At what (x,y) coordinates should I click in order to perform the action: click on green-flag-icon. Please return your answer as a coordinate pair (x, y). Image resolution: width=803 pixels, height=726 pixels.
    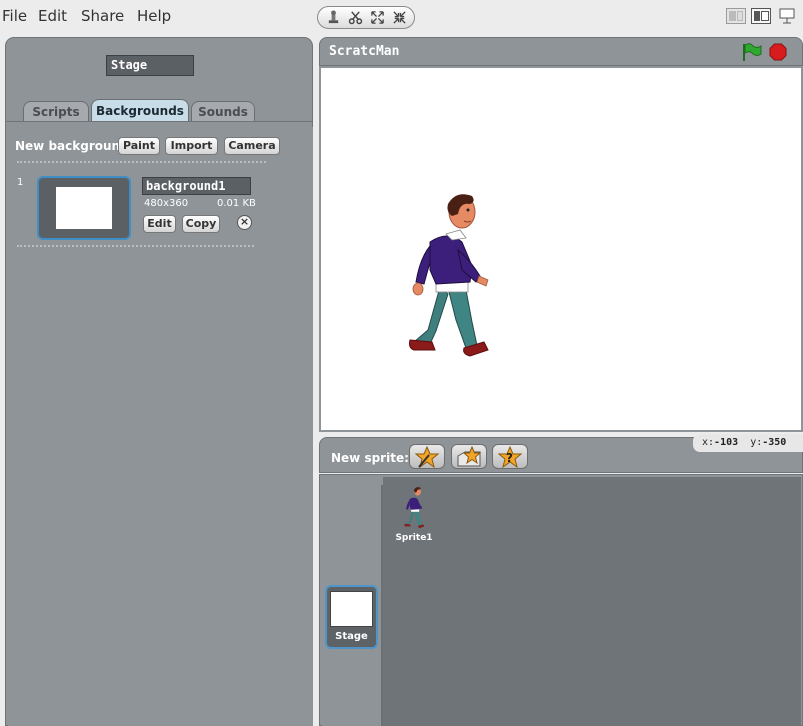
    Looking at the image, I should click on (752, 52).